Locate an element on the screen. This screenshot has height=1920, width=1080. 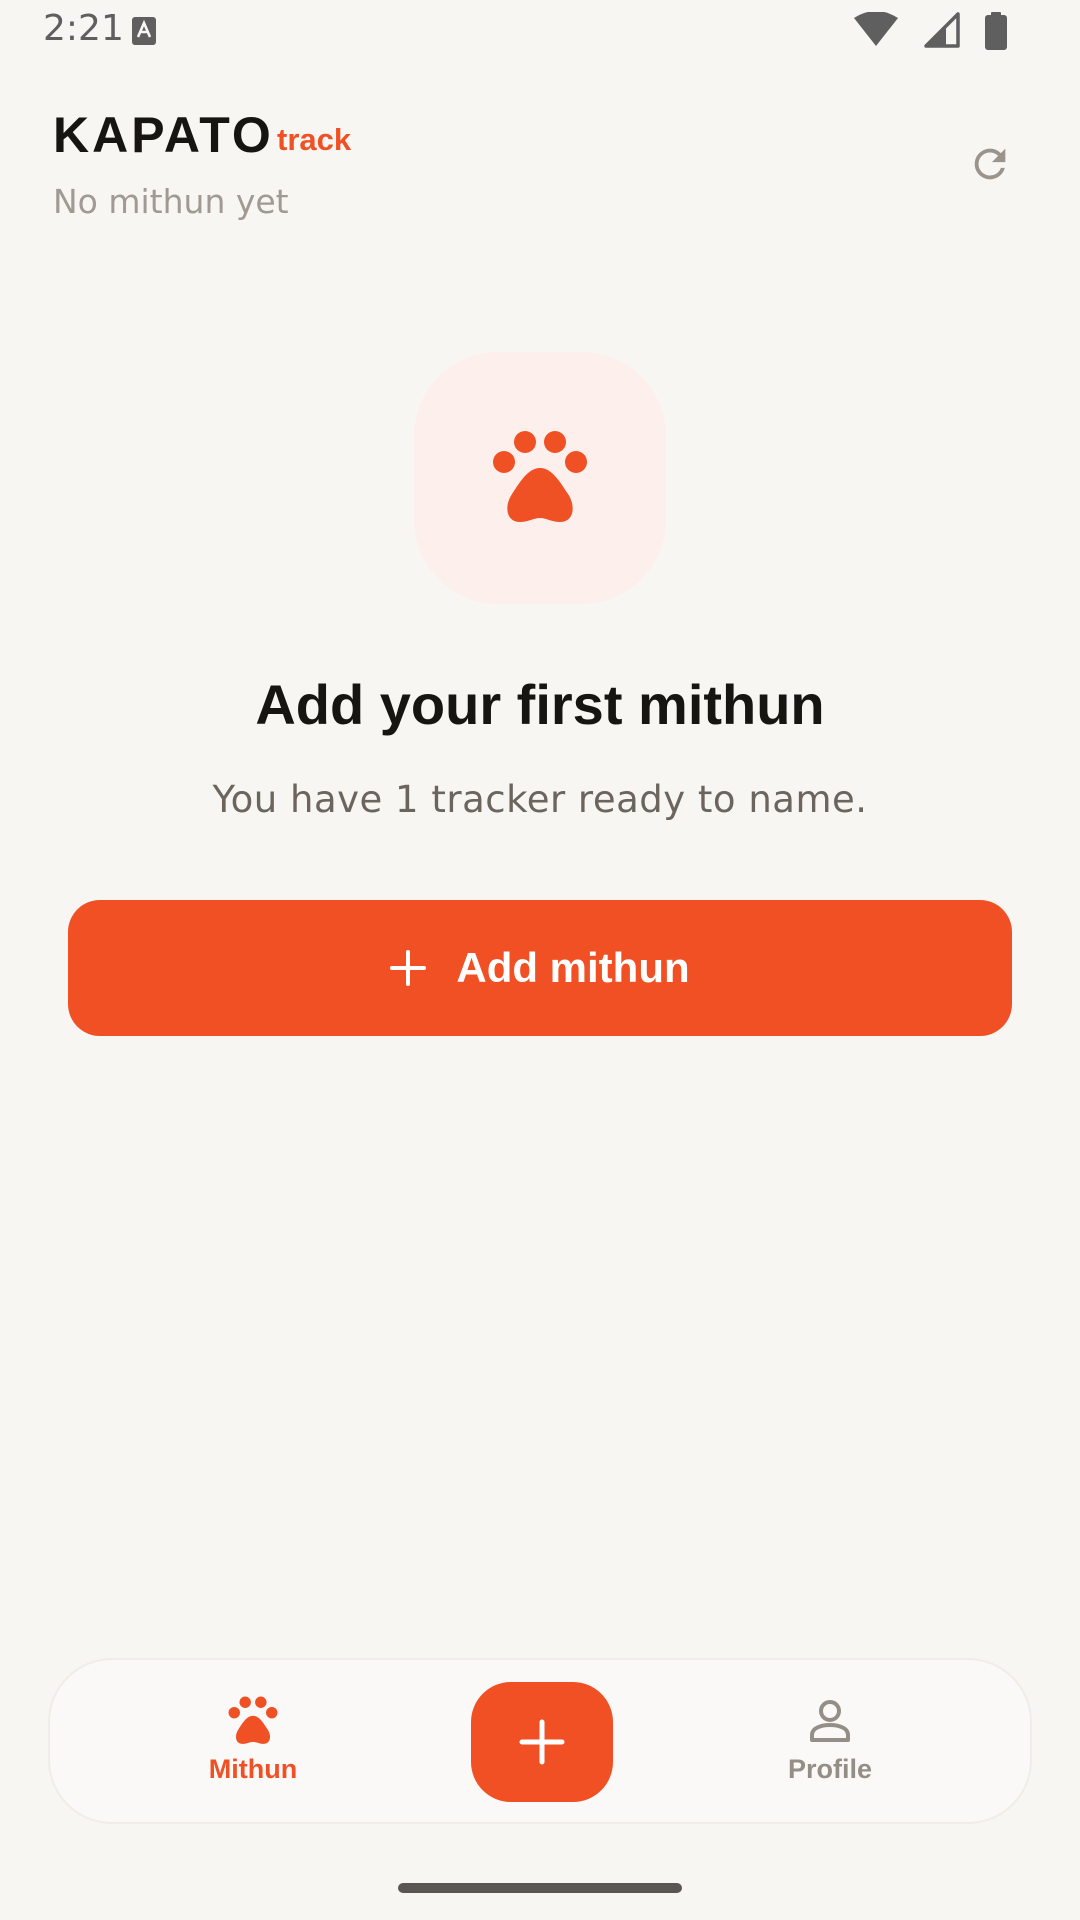
person-icon is located at coordinates (830, 1721).